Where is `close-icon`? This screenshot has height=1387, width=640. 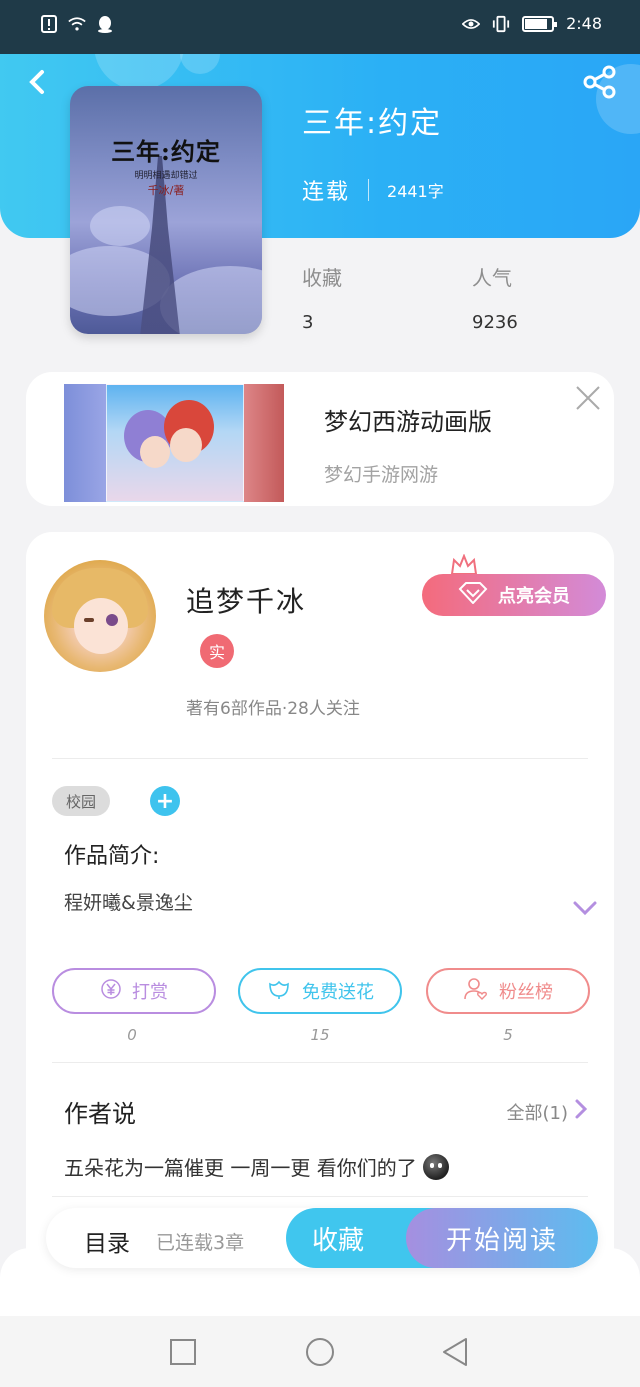 close-icon is located at coordinates (588, 398).